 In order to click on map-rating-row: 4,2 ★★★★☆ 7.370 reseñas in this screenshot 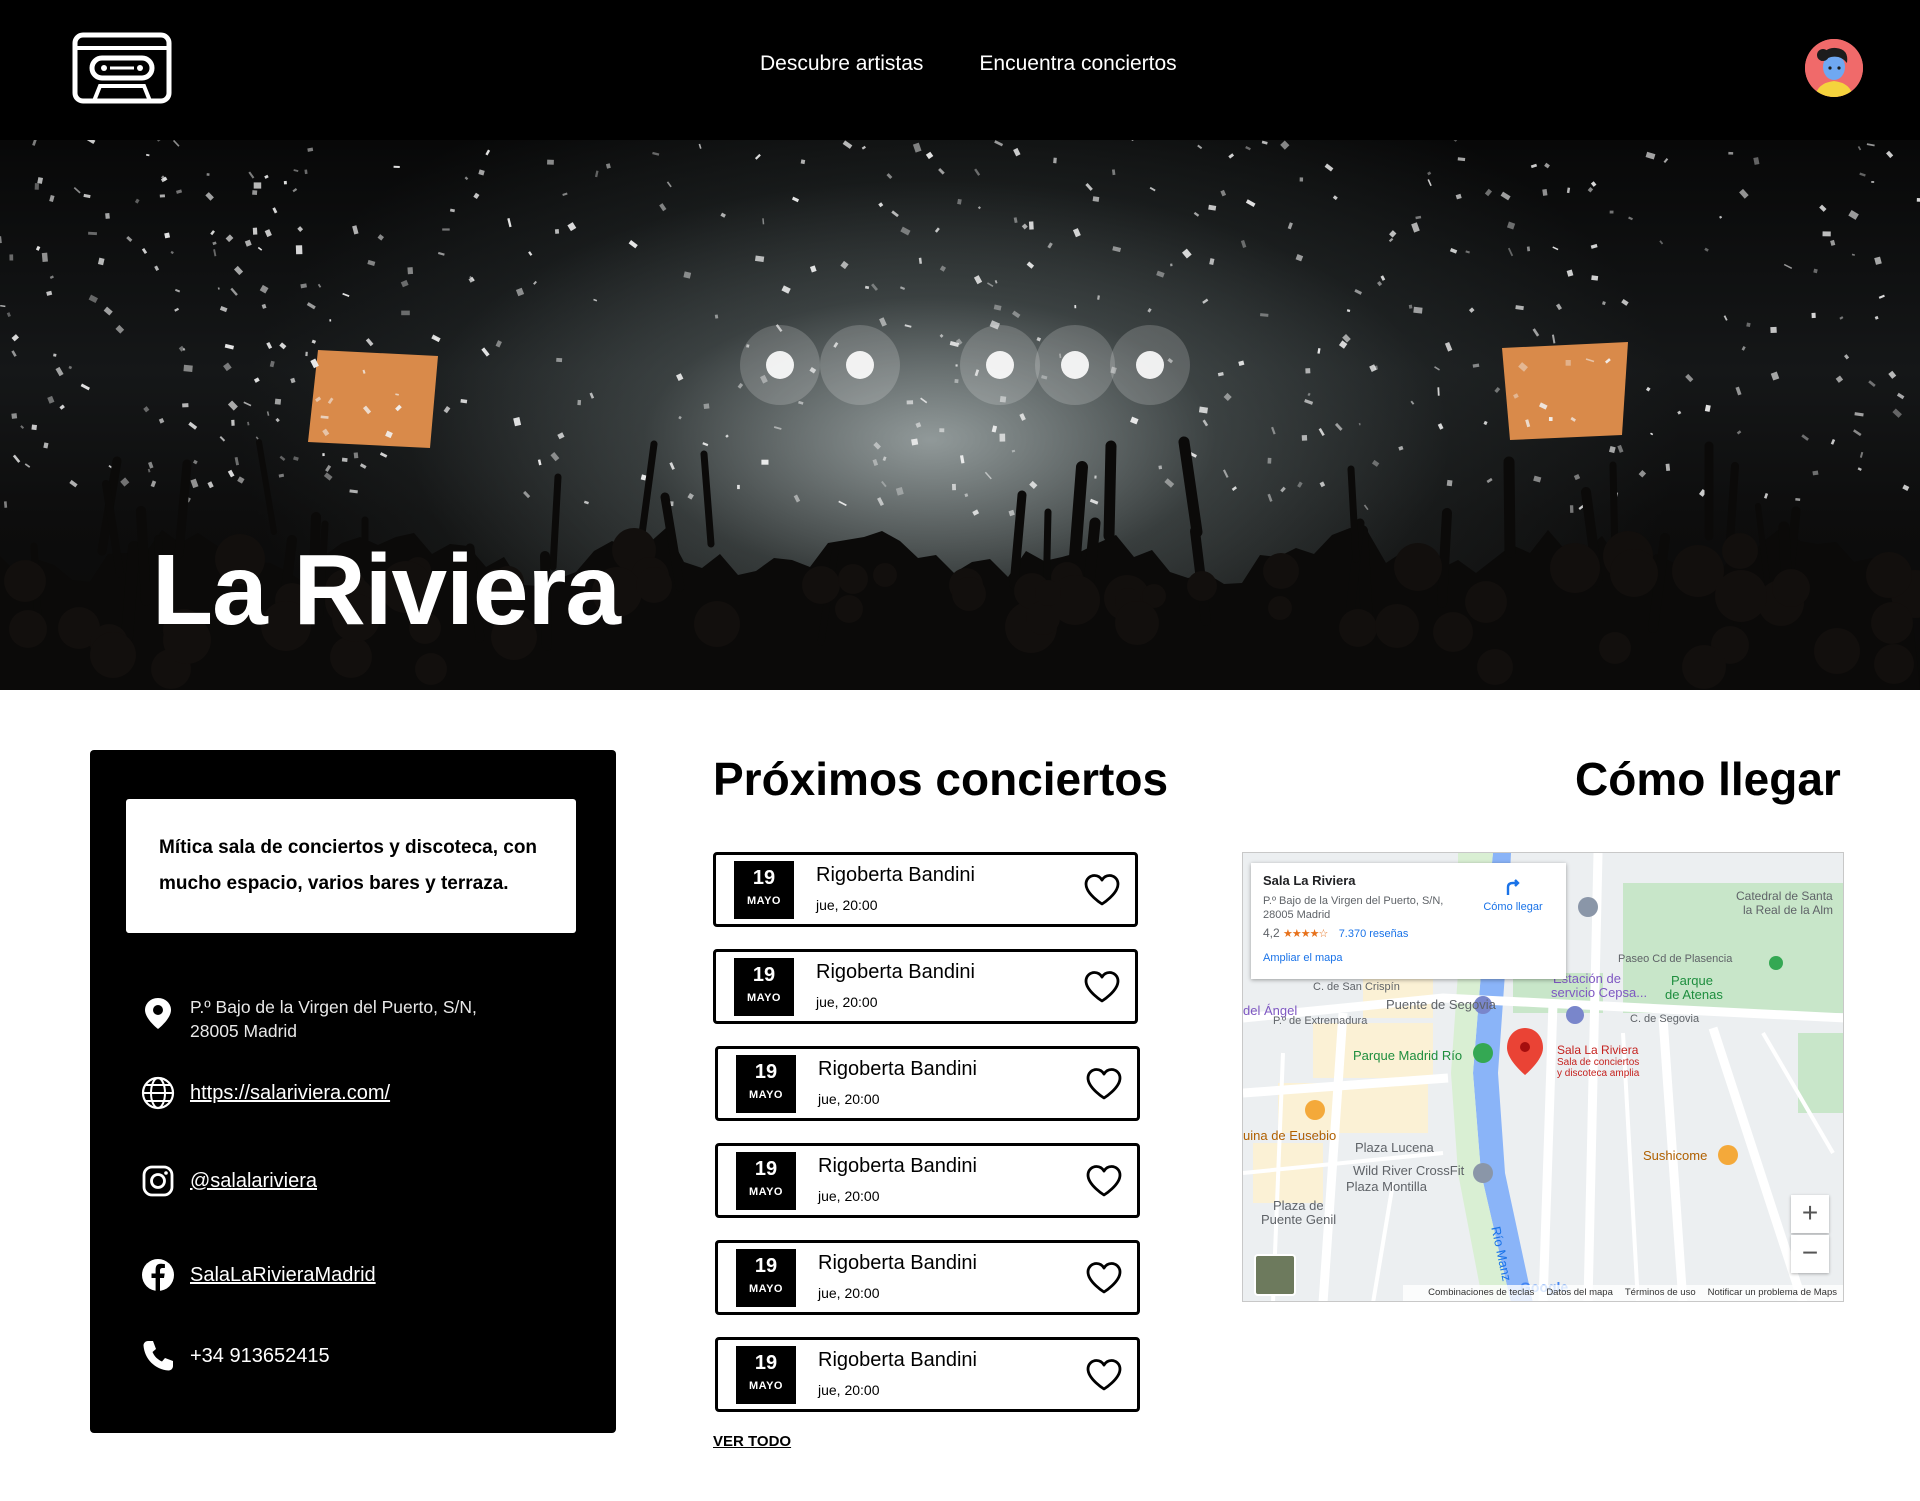, I will do `click(1408, 933)`.